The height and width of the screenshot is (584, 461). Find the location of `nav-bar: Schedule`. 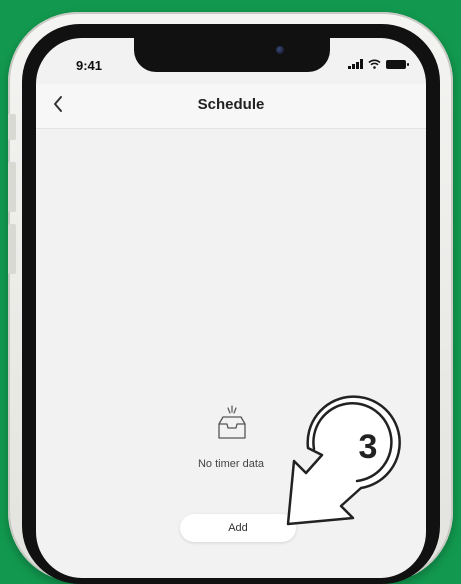

nav-bar: Schedule is located at coordinates (231, 106).